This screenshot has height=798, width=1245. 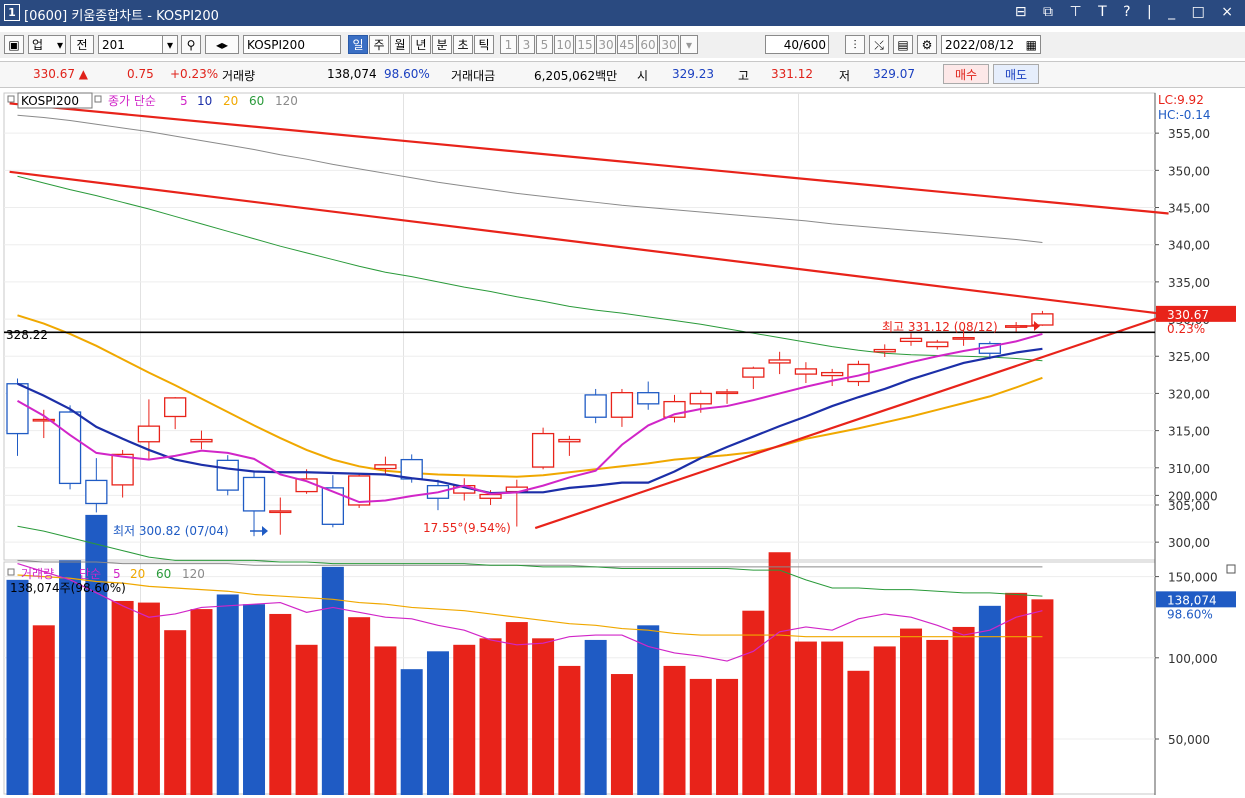 What do you see at coordinates (585, 44) in the screenshot?
I see `minute-button-5: 15` at bounding box center [585, 44].